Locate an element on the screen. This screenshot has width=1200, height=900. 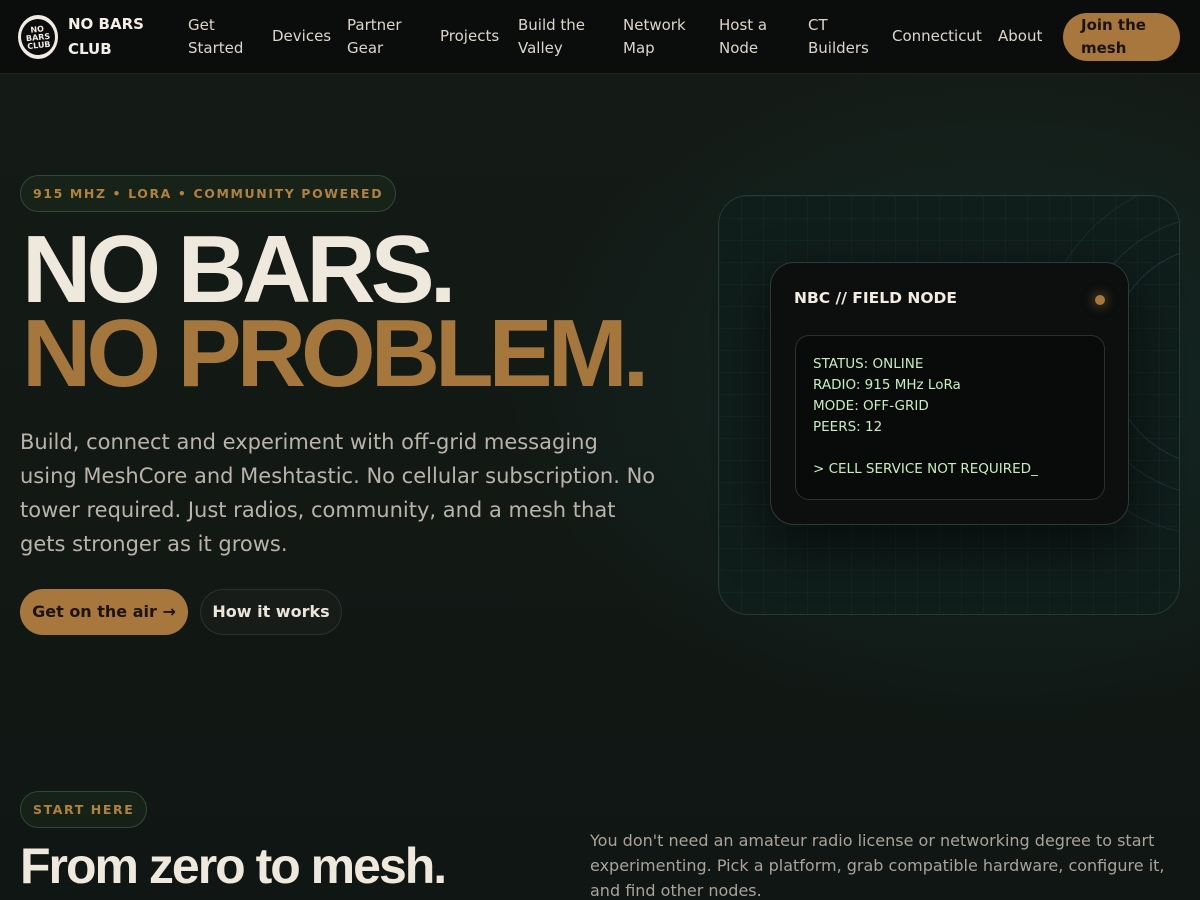
logo-mark: NO BARS CLUB is located at coordinates (38, 37).